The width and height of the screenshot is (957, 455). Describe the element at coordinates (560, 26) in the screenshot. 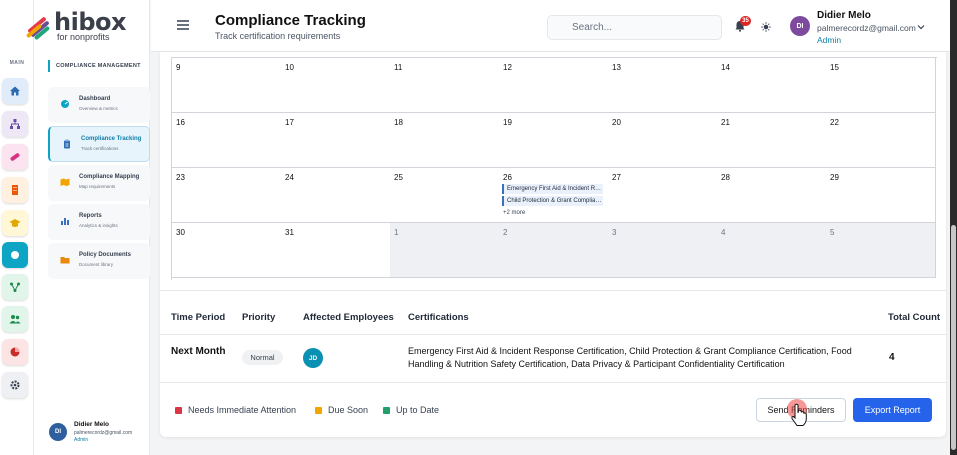

I see `search-icon` at that location.